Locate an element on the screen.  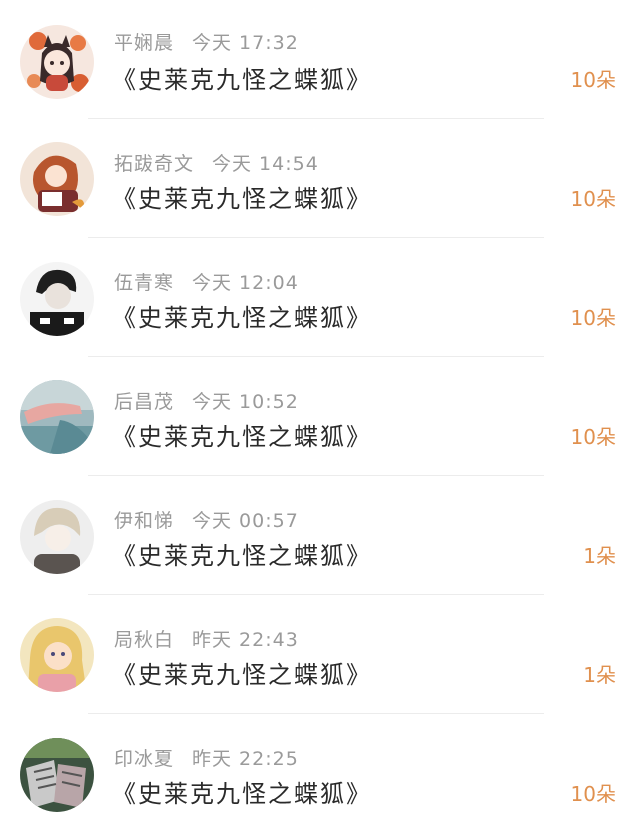
user-meta: 伍青寒 今天 12:04 is located at coordinates (206, 281).